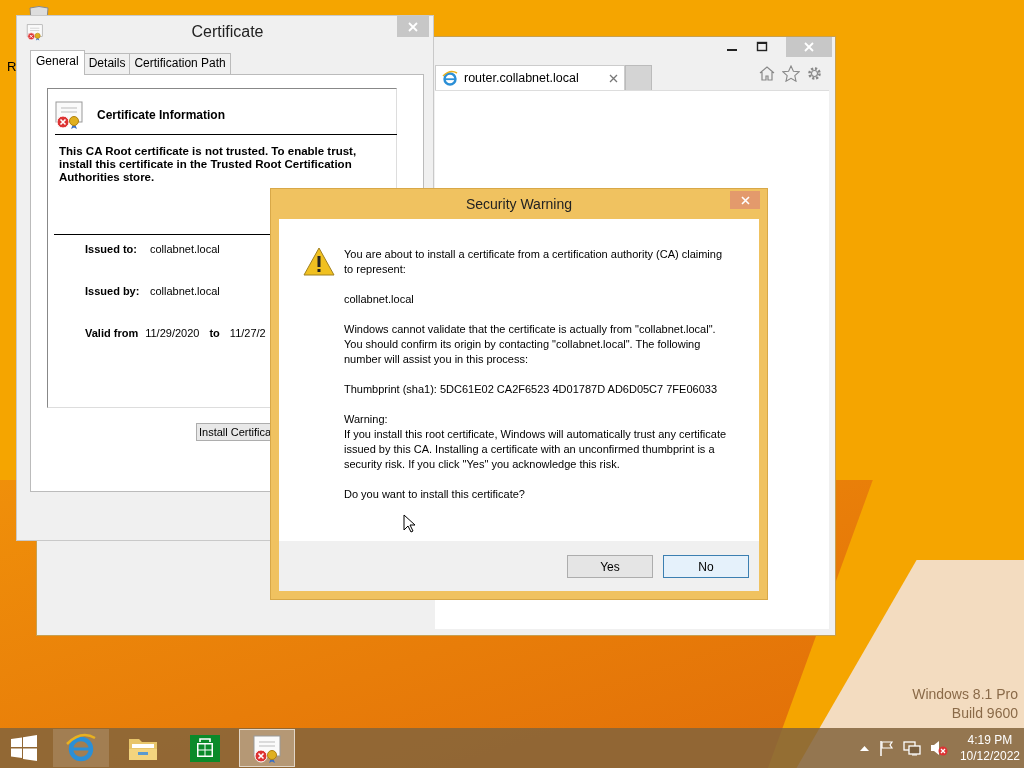 This screenshot has width=1024, height=768. Describe the element at coordinates (814, 73) in the screenshot. I see `settings-icon` at that location.